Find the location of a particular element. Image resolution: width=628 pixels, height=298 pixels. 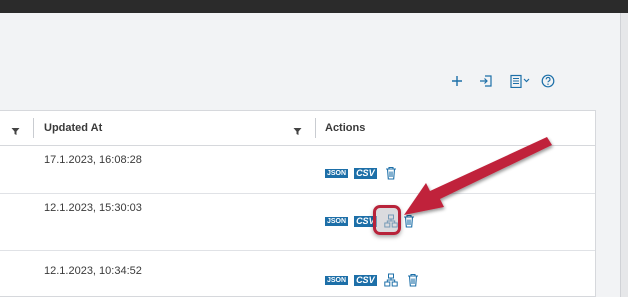

column-header-actions: Actions is located at coordinates (345, 128).